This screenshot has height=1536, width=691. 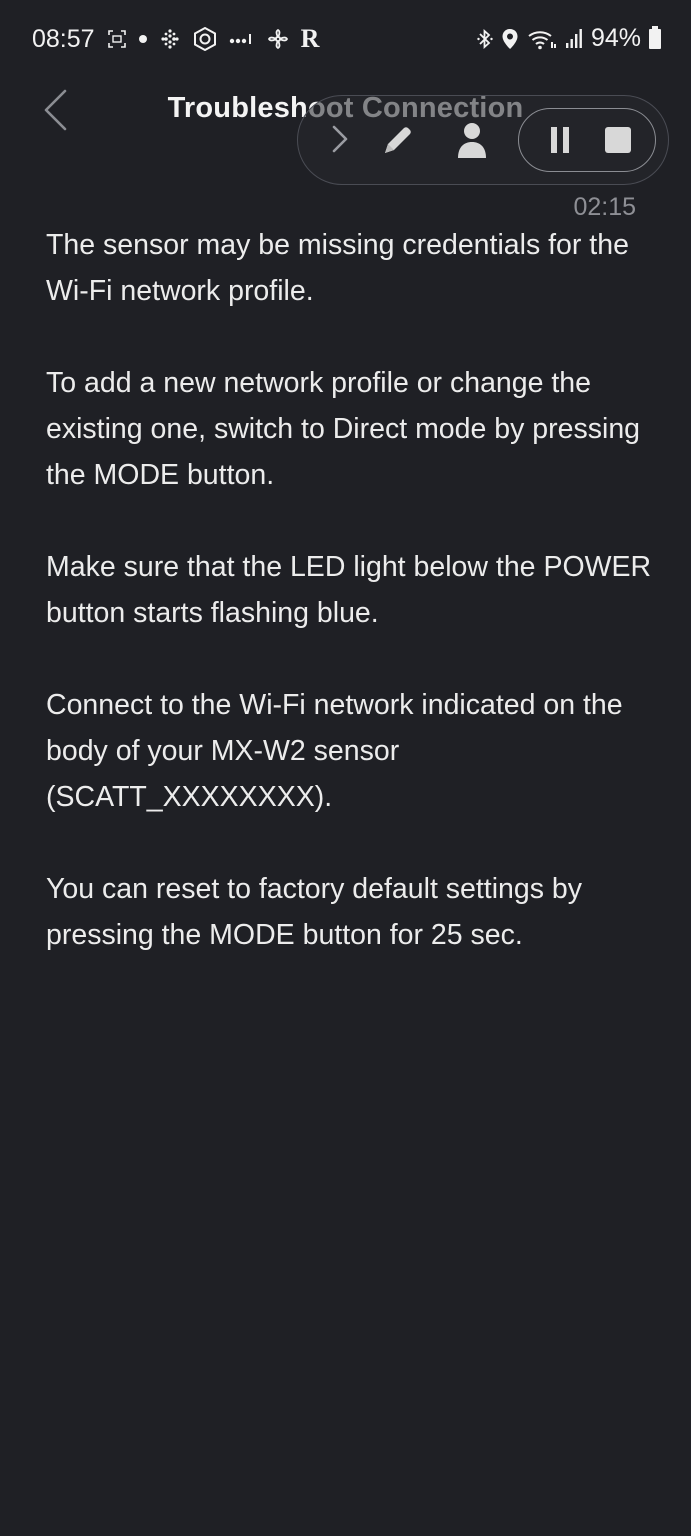 I want to click on recording-timer: 02:15, so click(x=604, y=207).